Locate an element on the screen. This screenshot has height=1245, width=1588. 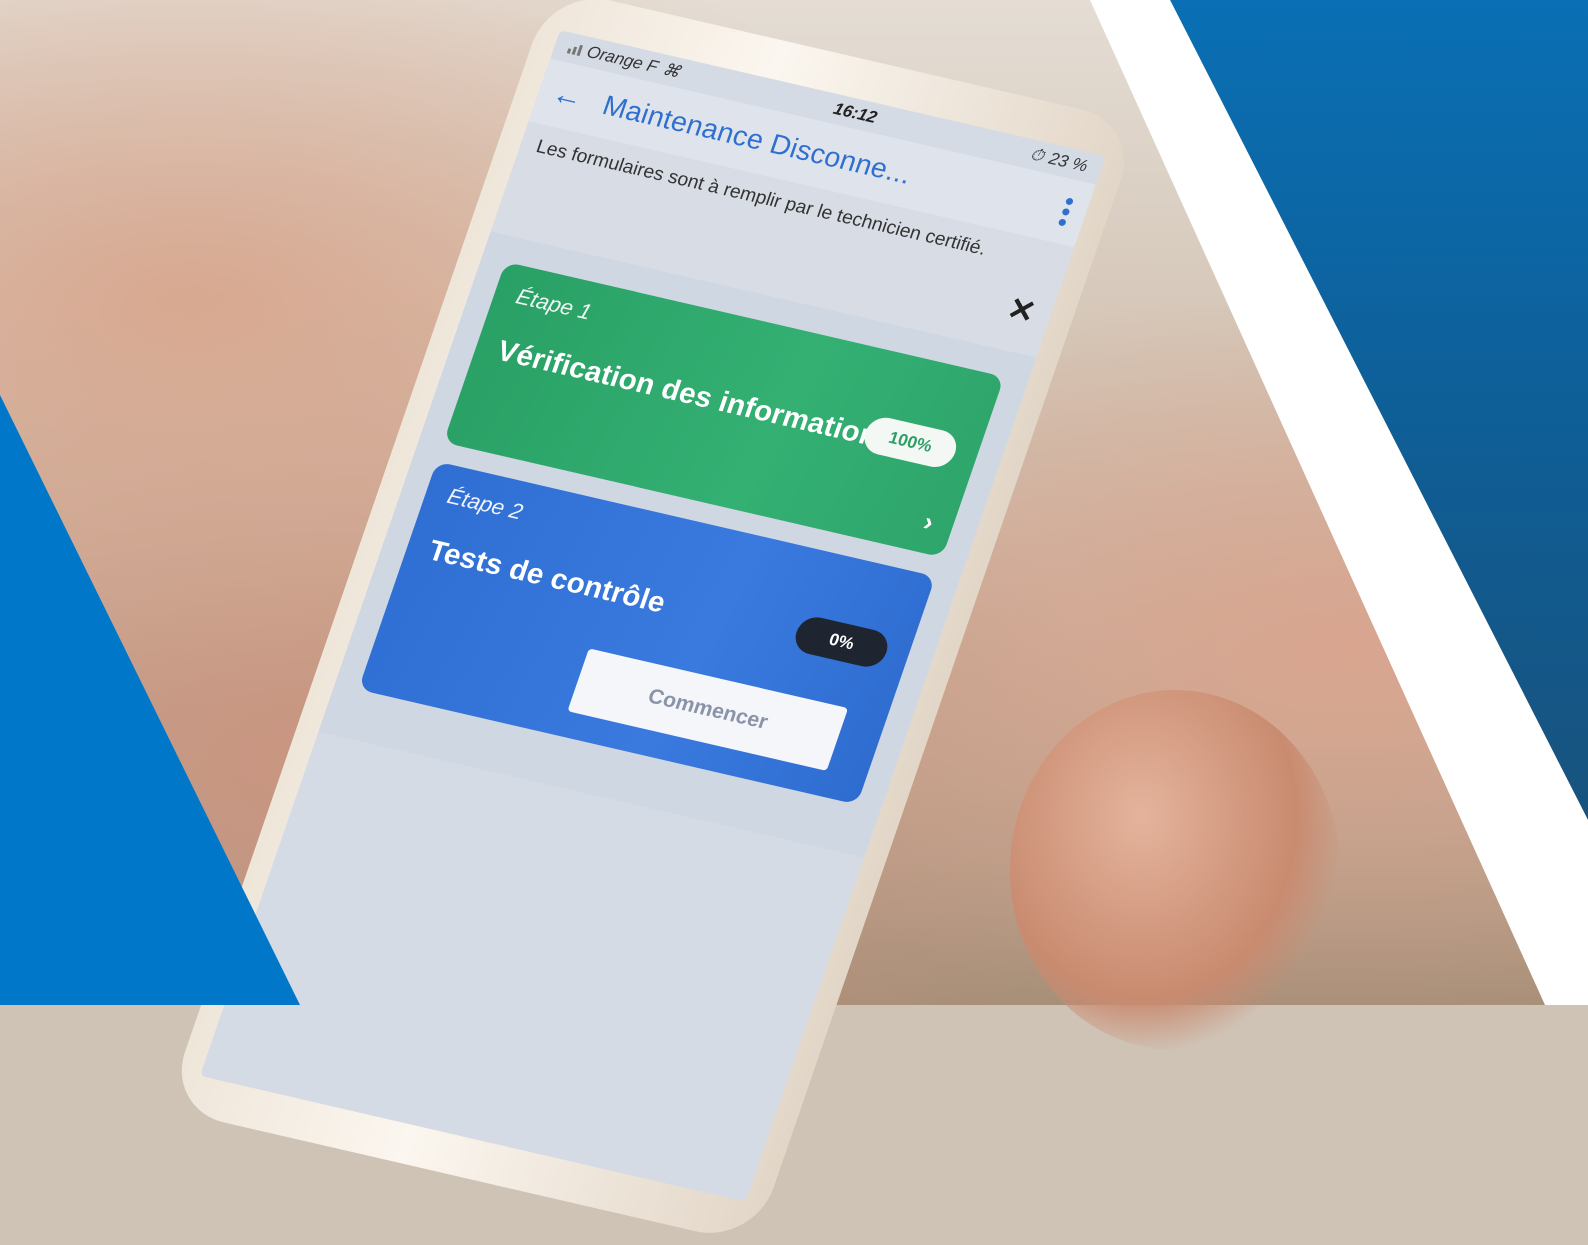
kebab-icon is located at coordinates (1066, 212).